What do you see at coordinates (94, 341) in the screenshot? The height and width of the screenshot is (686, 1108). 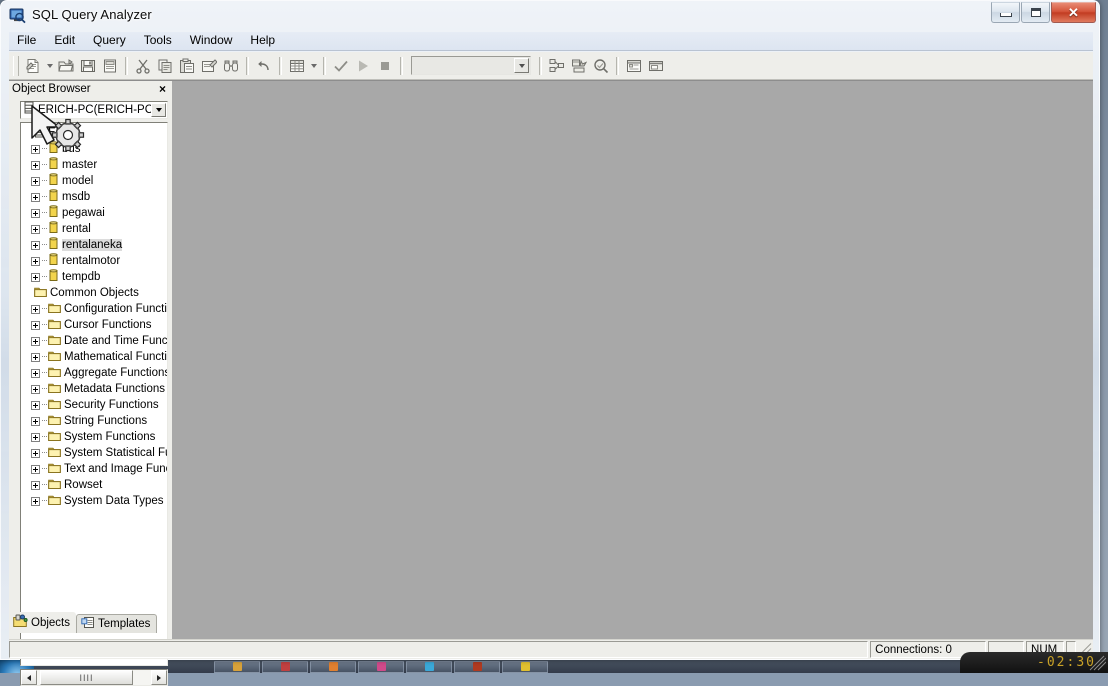 I see `tree-item-date-and-time-functions: Date and Time Functio` at bounding box center [94, 341].